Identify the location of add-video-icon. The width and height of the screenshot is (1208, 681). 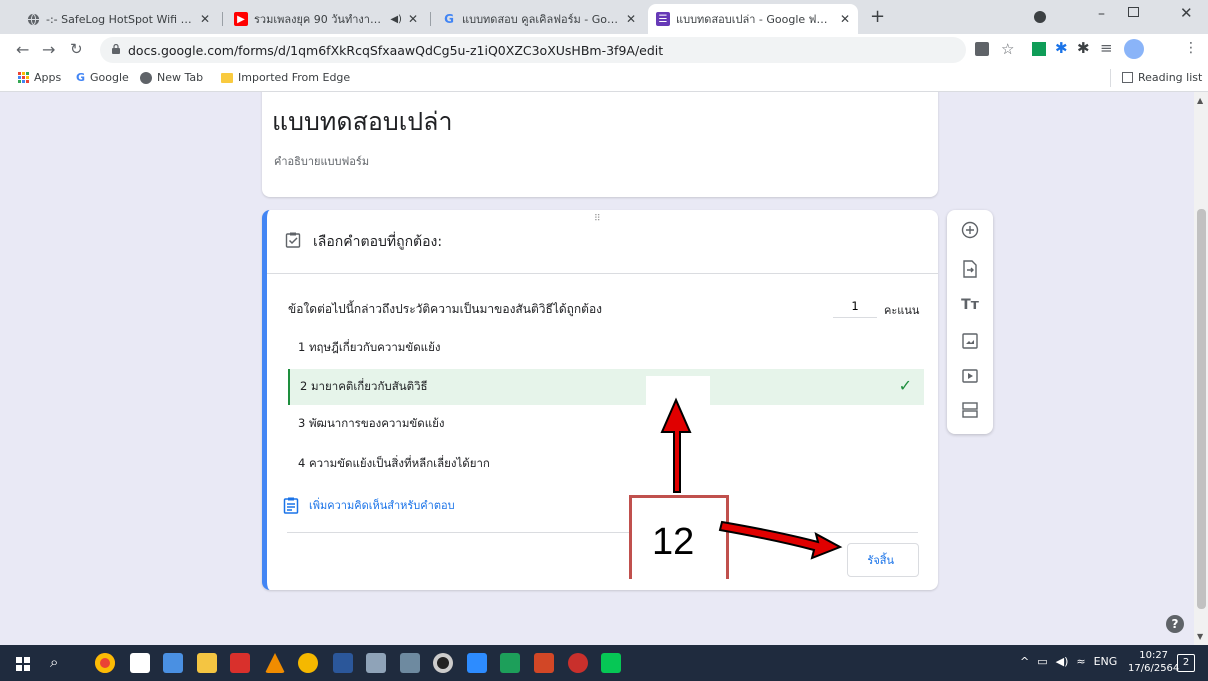
(970, 376).